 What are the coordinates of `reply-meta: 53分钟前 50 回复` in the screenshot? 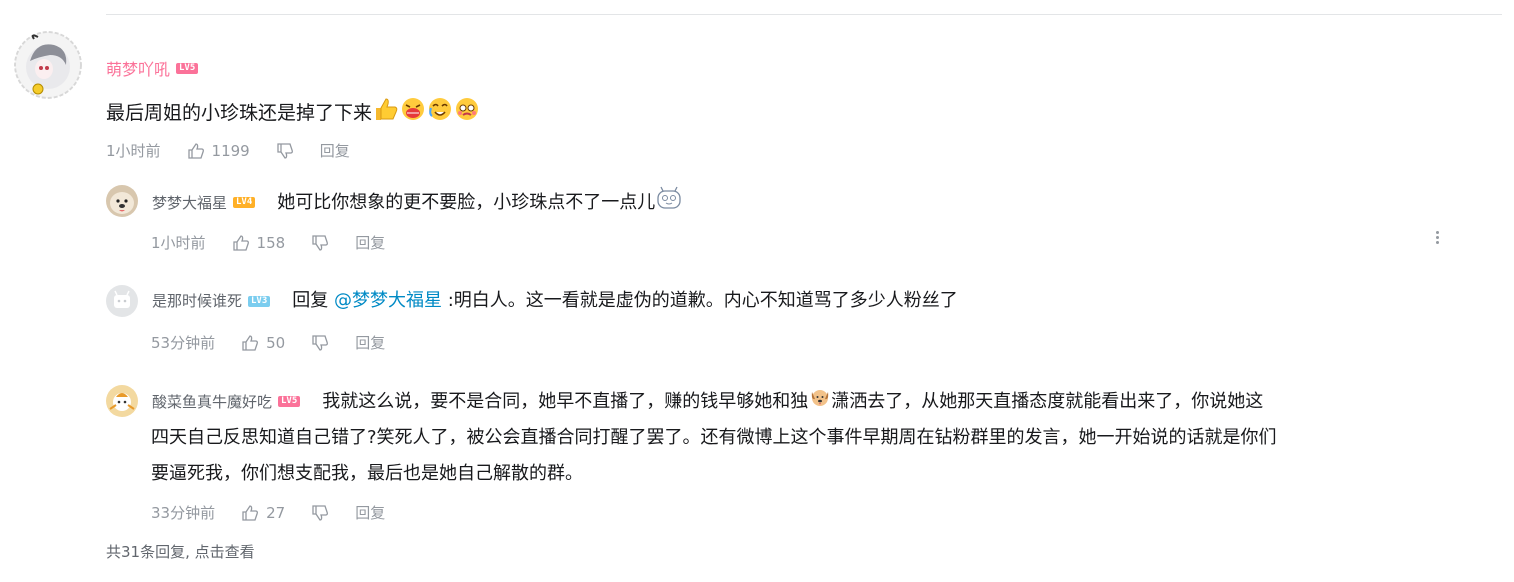 It's located at (268, 342).